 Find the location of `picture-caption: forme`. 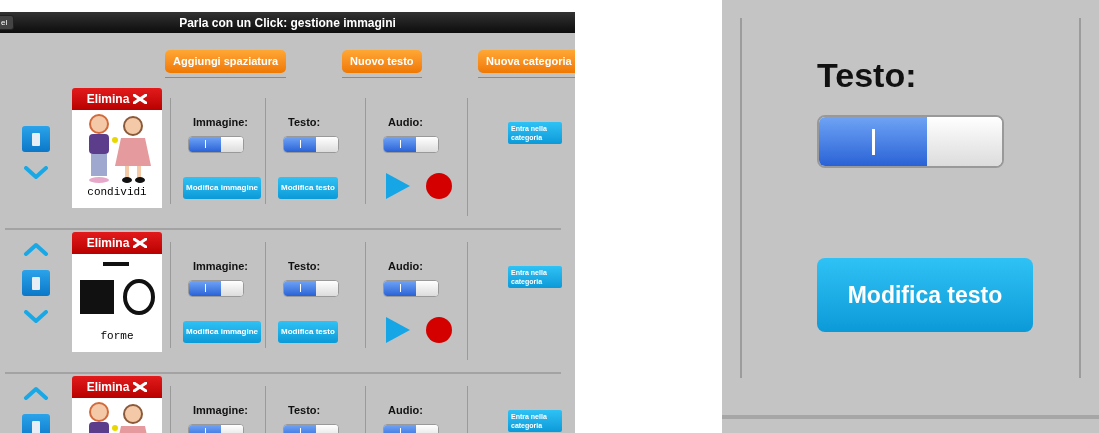

picture-caption: forme is located at coordinates (117, 336).